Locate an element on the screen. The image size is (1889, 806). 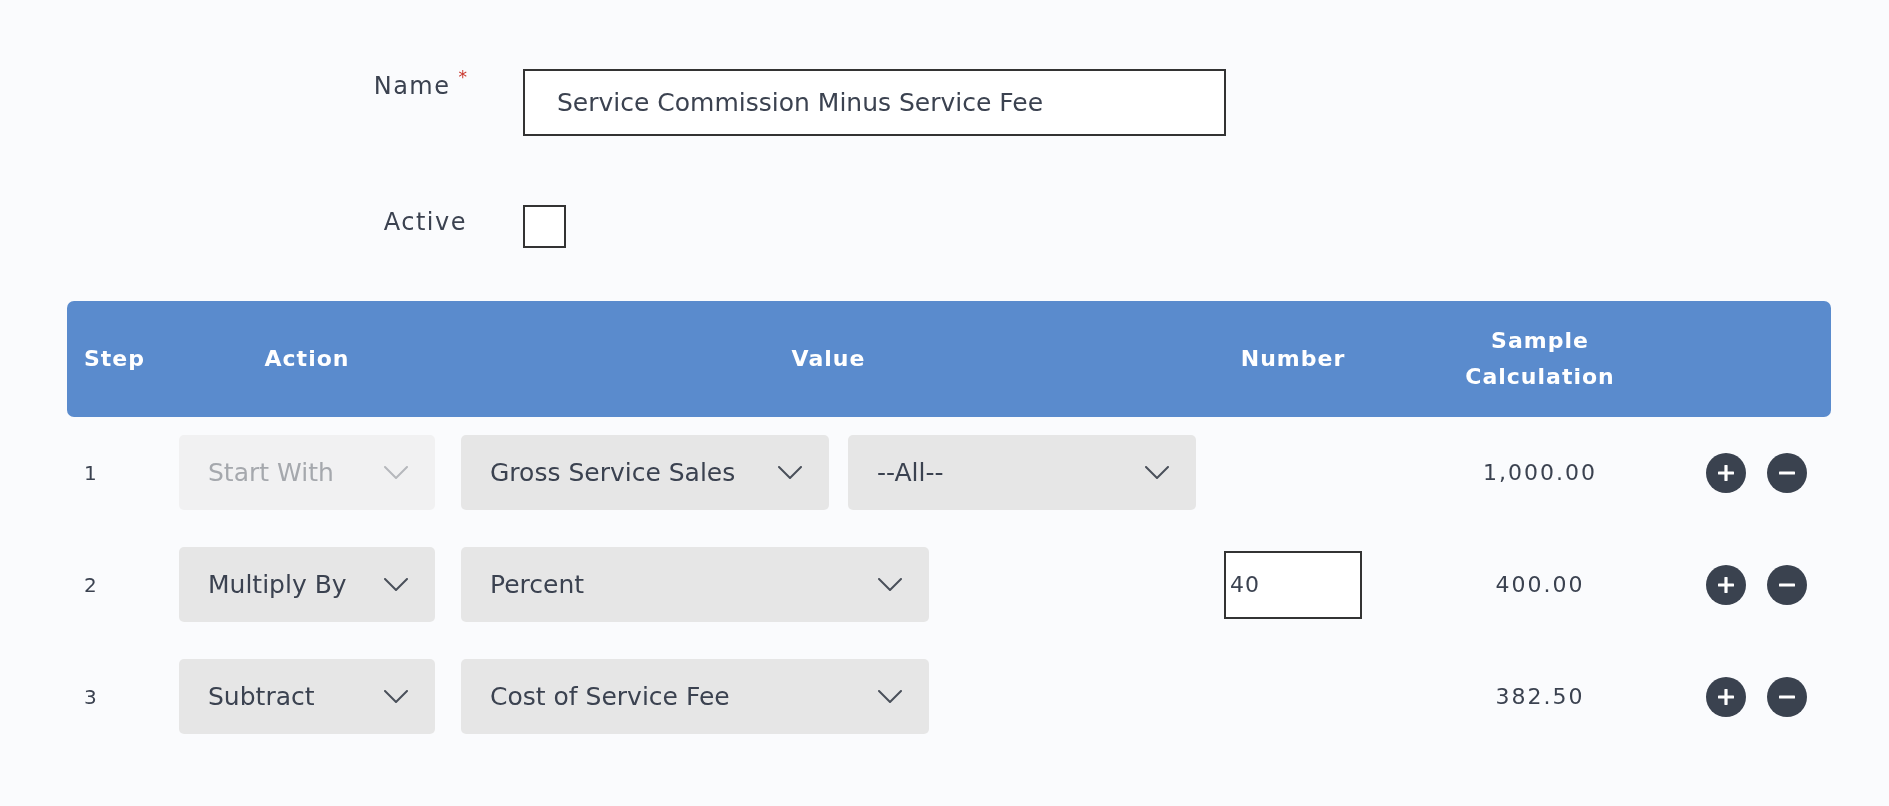
step-number: 3 is located at coordinates (91, 696).